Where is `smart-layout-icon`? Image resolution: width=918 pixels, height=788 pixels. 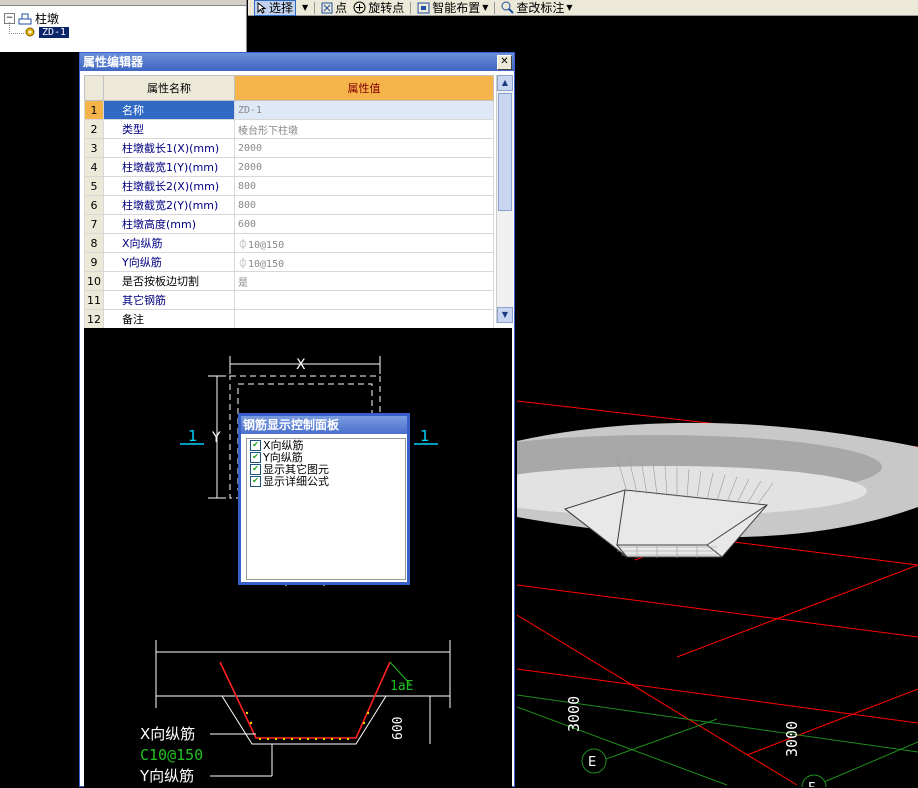 smart-layout-icon is located at coordinates (423, 7).